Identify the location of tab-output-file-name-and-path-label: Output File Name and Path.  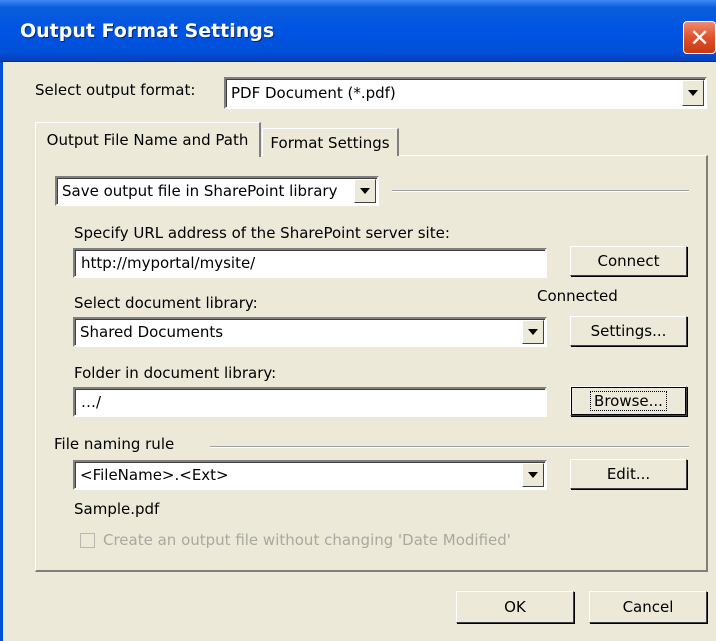
(147, 140).